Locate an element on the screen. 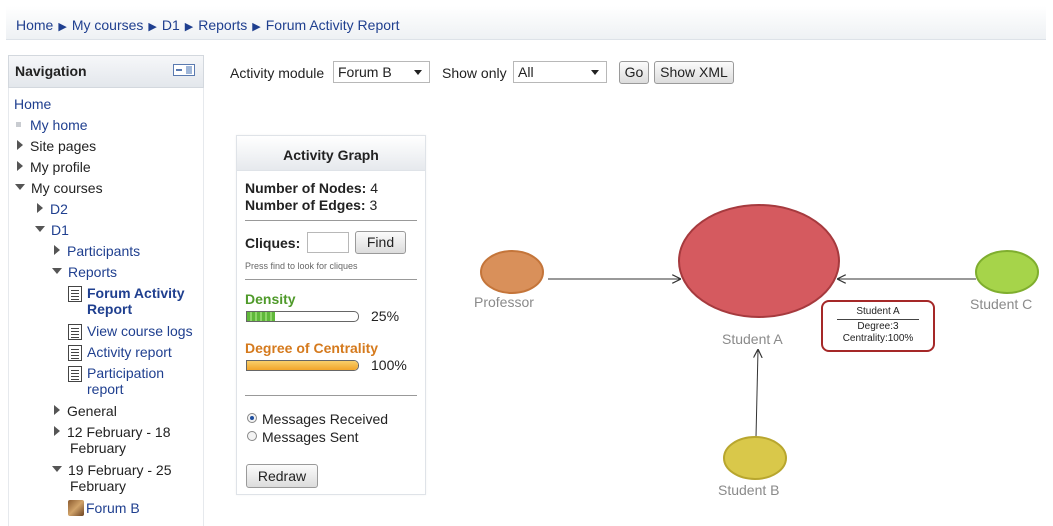 The width and height of the screenshot is (1053, 526). nav-forum-activity-report-line1: Forum Activity is located at coordinates (136, 293).